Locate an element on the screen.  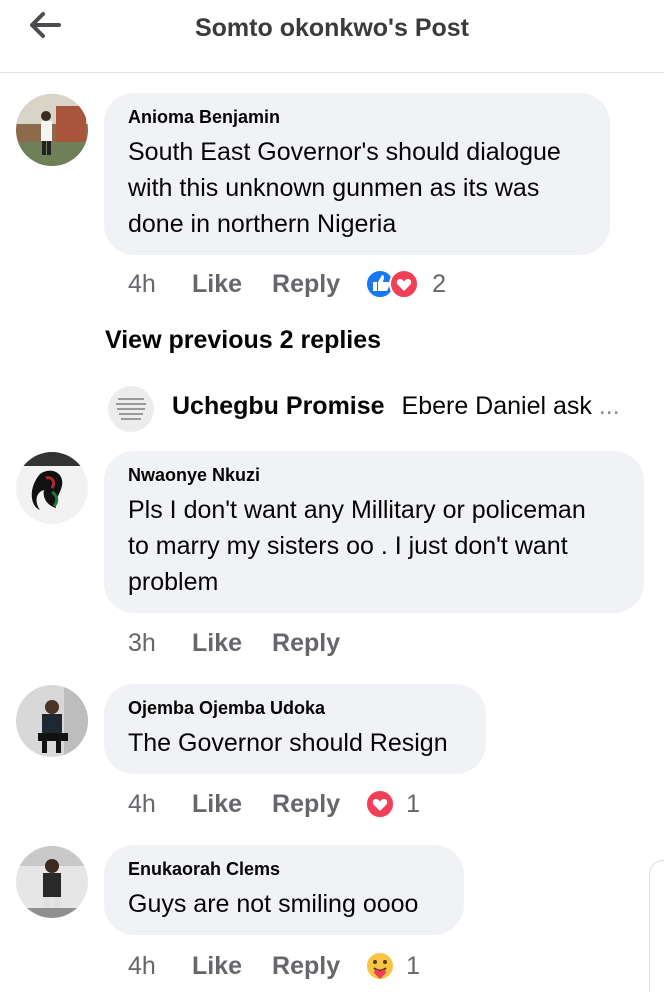
comment-text: Guys are not smiling oooo is located at coordinates (273, 904).